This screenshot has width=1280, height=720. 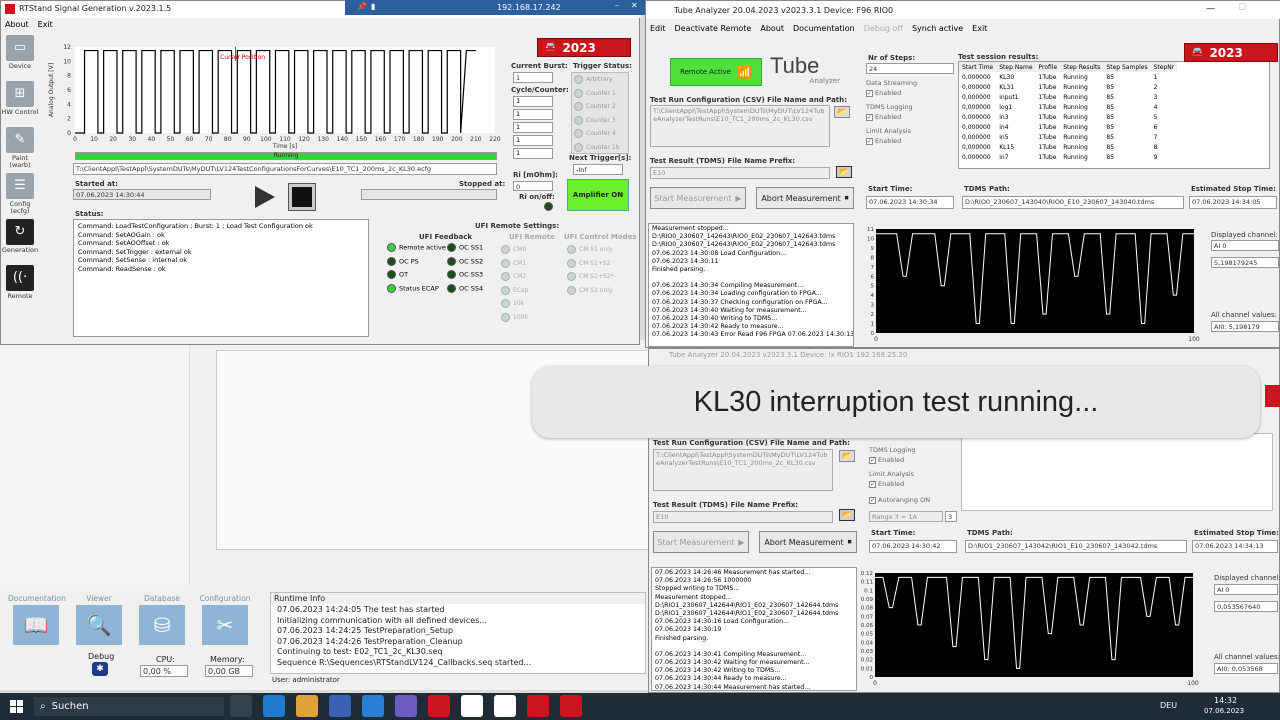 What do you see at coordinates (1224, 711) in the screenshot?
I see `clock-date: 07.06.2023` at bounding box center [1224, 711].